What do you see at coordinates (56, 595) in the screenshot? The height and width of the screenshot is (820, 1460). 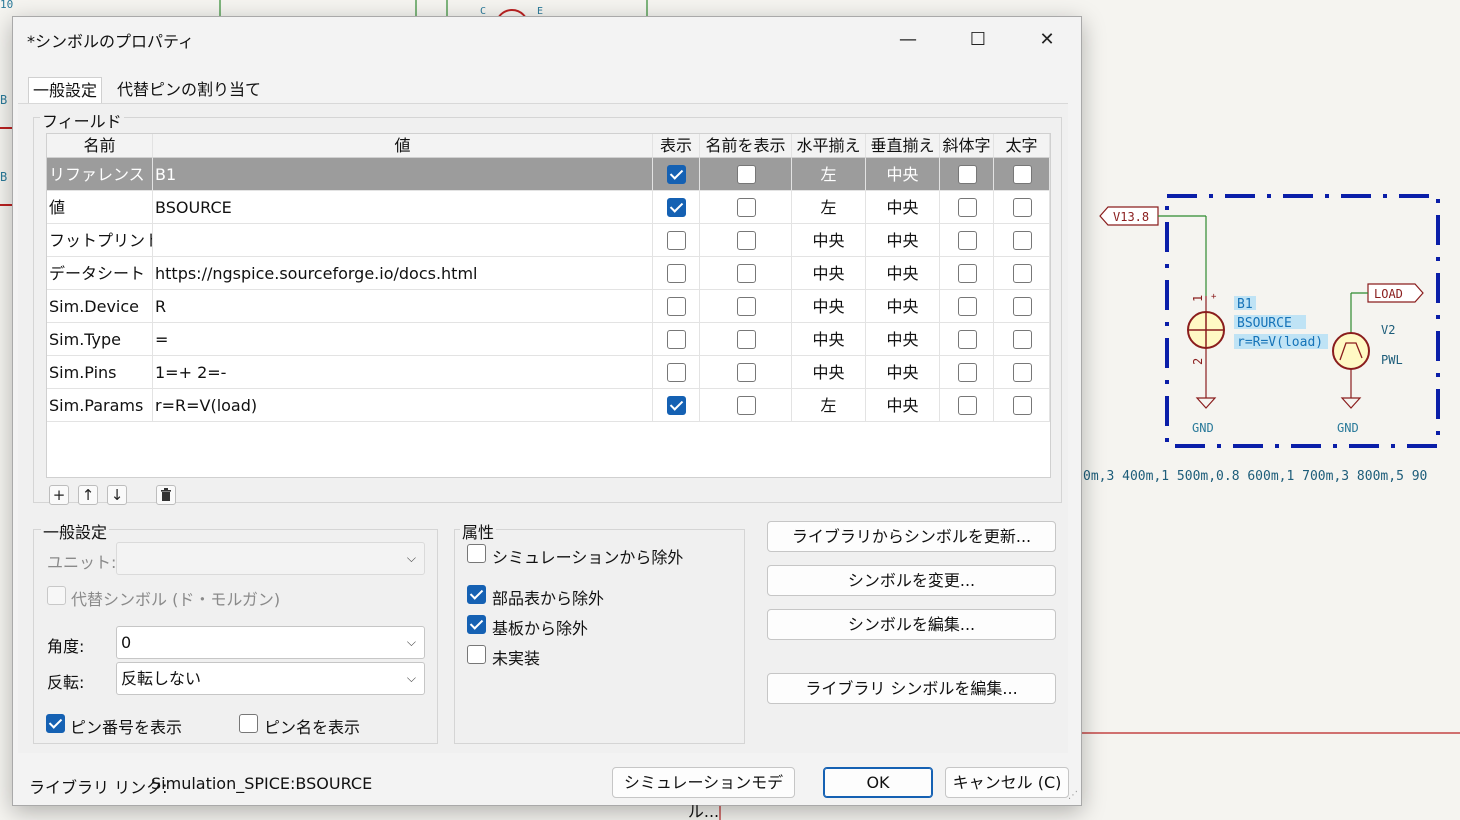 I see `demorgan-checkbox` at bounding box center [56, 595].